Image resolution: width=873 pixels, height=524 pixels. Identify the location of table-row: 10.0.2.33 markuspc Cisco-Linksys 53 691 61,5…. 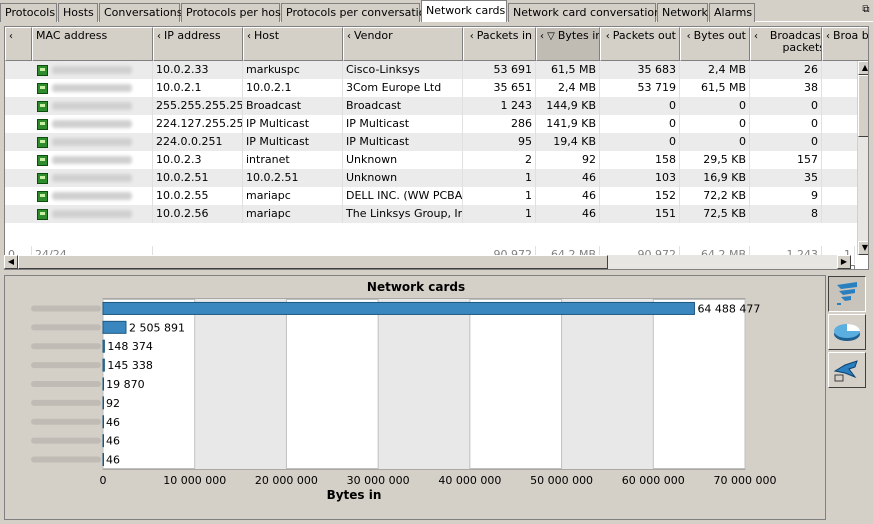
(435, 70).